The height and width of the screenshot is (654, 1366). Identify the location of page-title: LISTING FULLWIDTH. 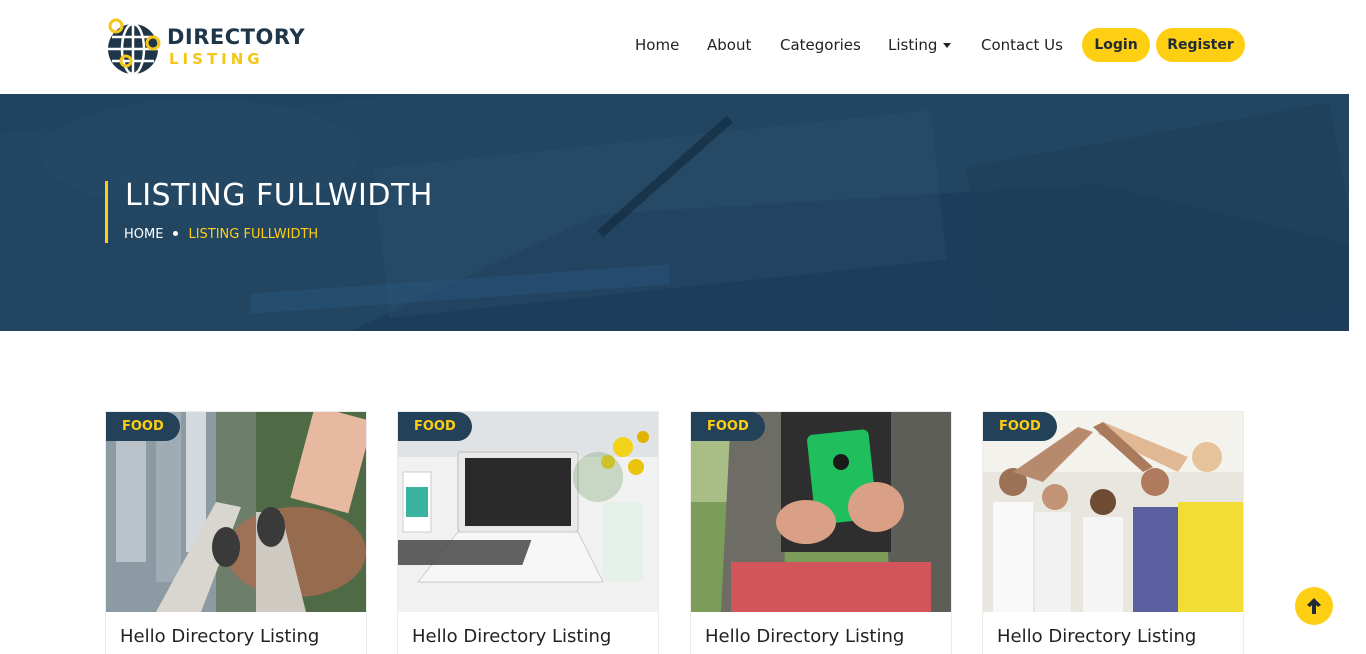
(279, 195).